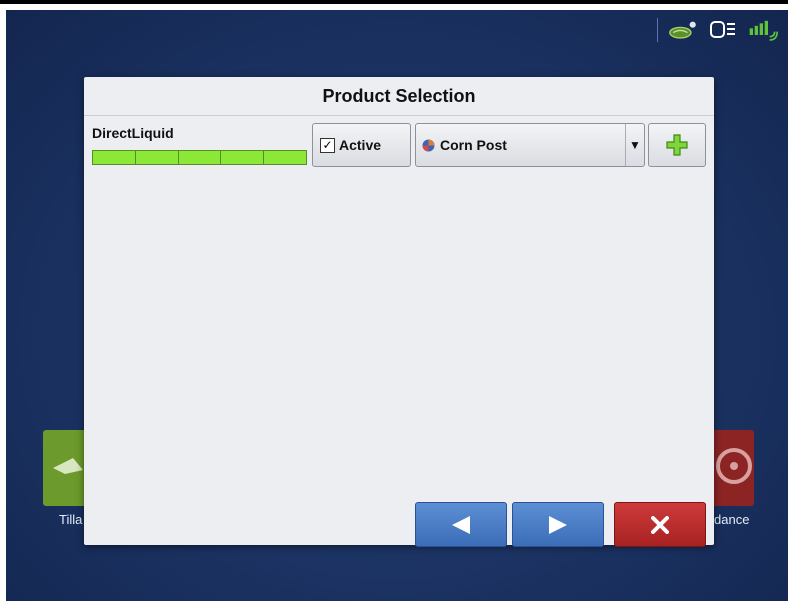 The image size is (788, 601). I want to click on active-label: Active, so click(360, 145).